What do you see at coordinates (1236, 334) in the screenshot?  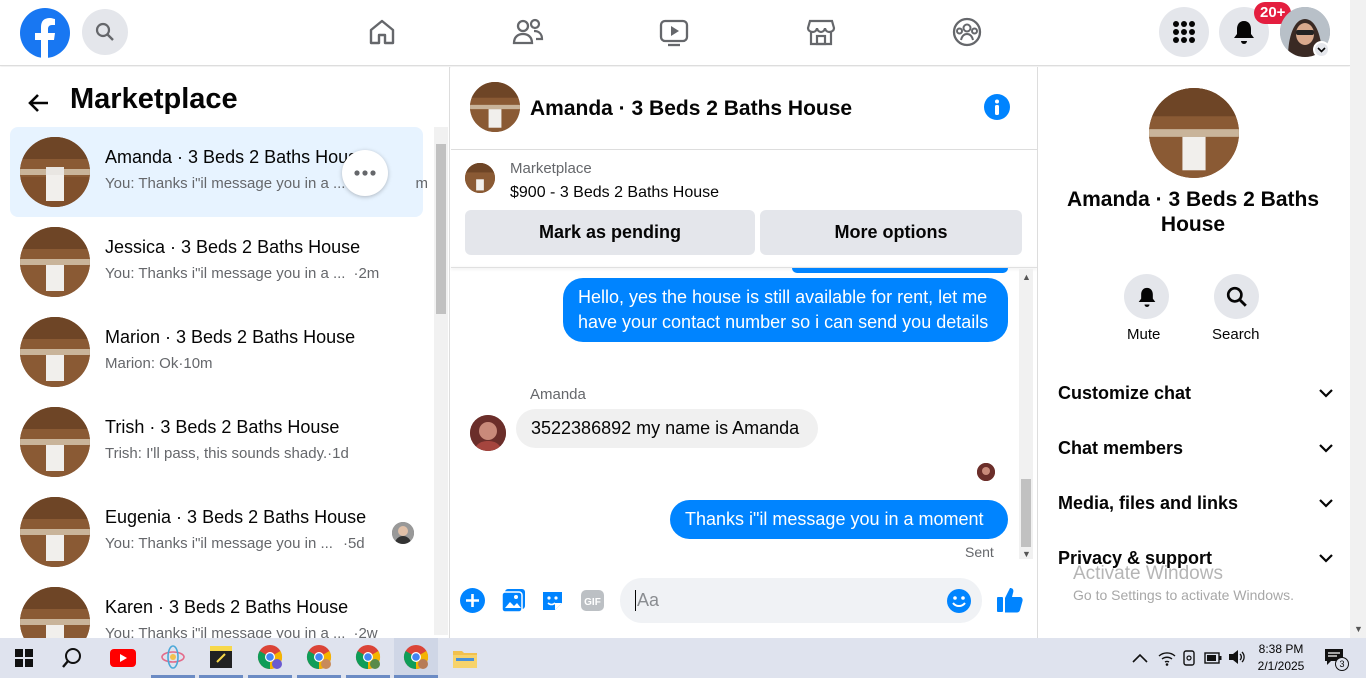 I see `search-label: Search` at bounding box center [1236, 334].